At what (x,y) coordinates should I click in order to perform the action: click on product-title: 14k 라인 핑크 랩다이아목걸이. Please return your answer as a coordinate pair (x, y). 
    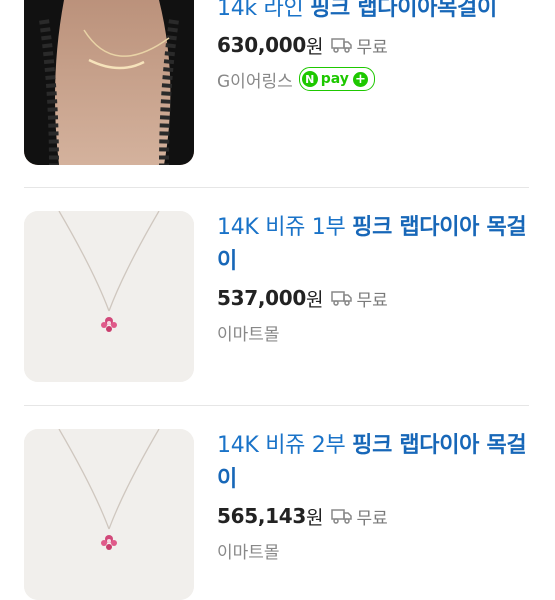
    Looking at the image, I should click on (377, 13).